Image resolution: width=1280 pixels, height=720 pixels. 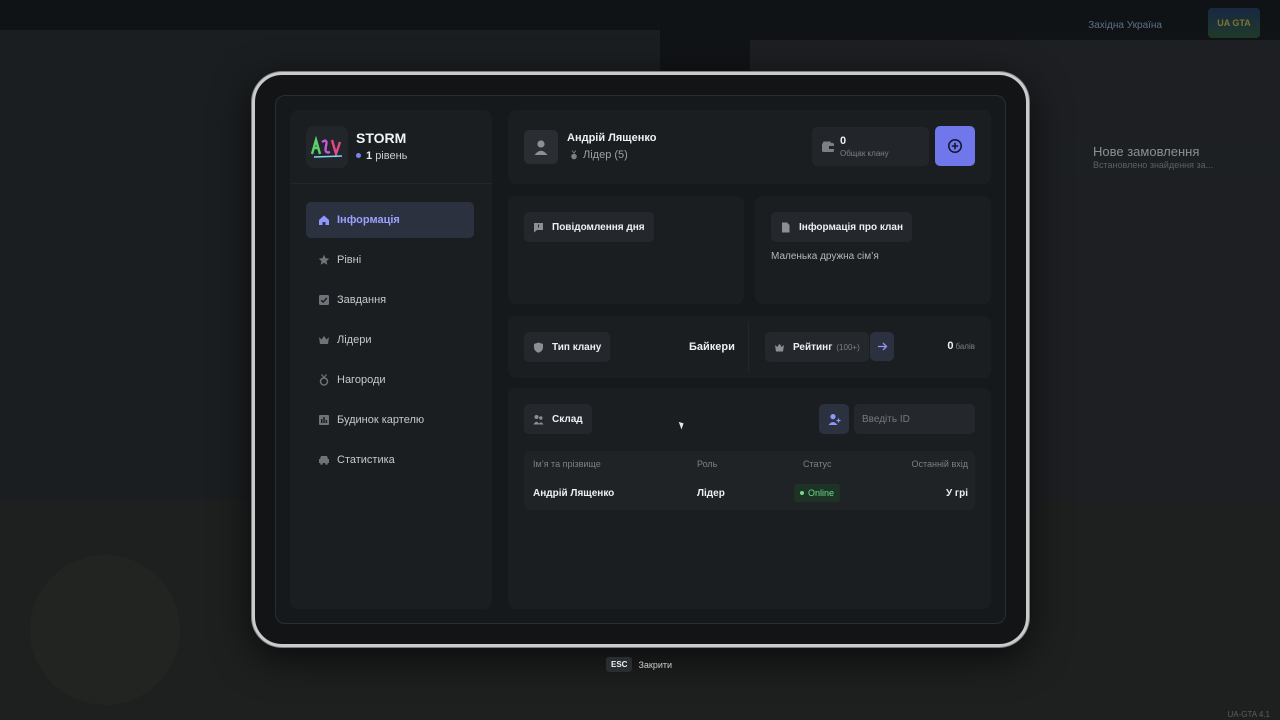 What do you see at coordinates (349, 260) in the screenshot?
I see `sidebar-item-label: Рівні` at bounding box center [349, 260].